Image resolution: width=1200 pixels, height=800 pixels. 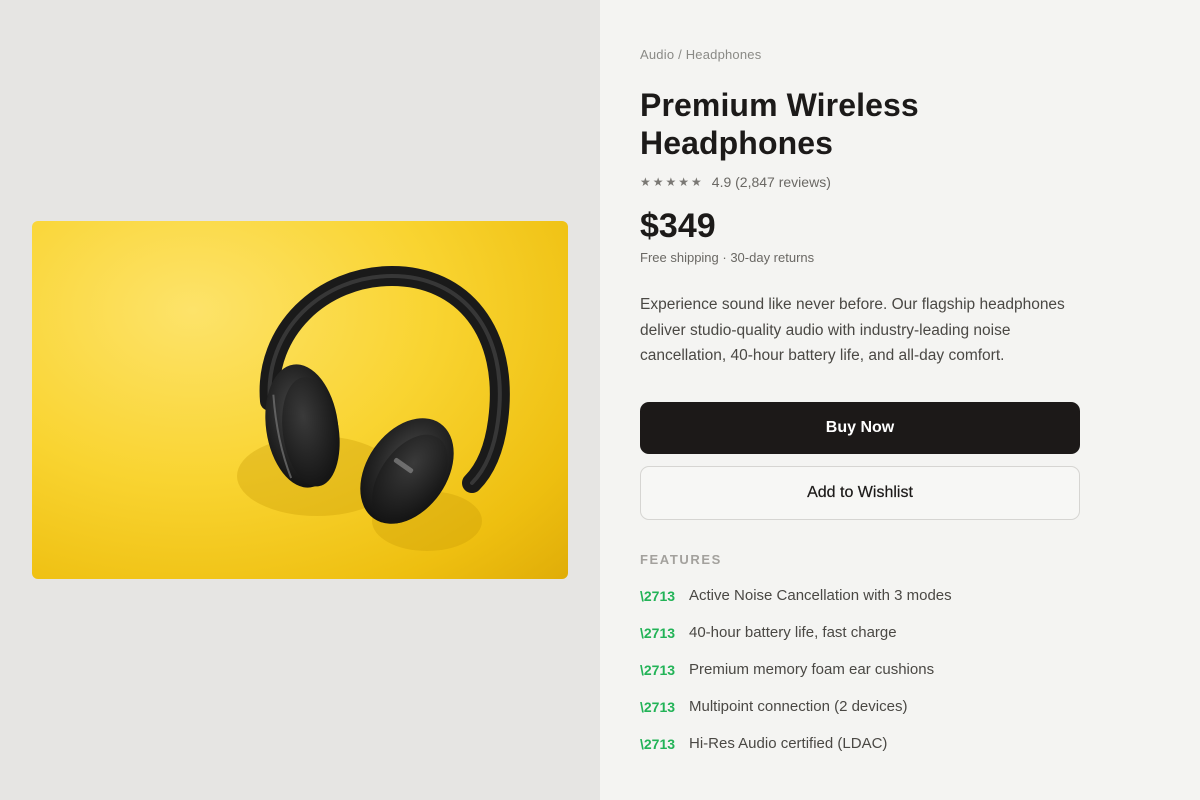 I want to click on feature-text: Premium memory foam ear cushions, so click(x=812, y=670).